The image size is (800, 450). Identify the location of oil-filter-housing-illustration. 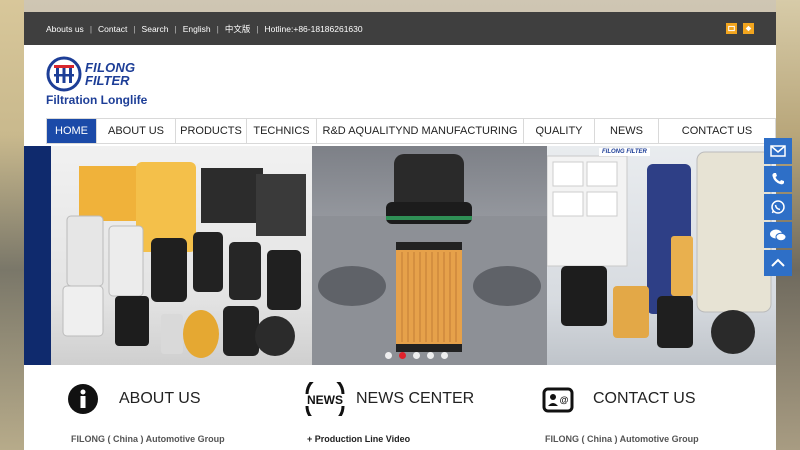
(429, 259).